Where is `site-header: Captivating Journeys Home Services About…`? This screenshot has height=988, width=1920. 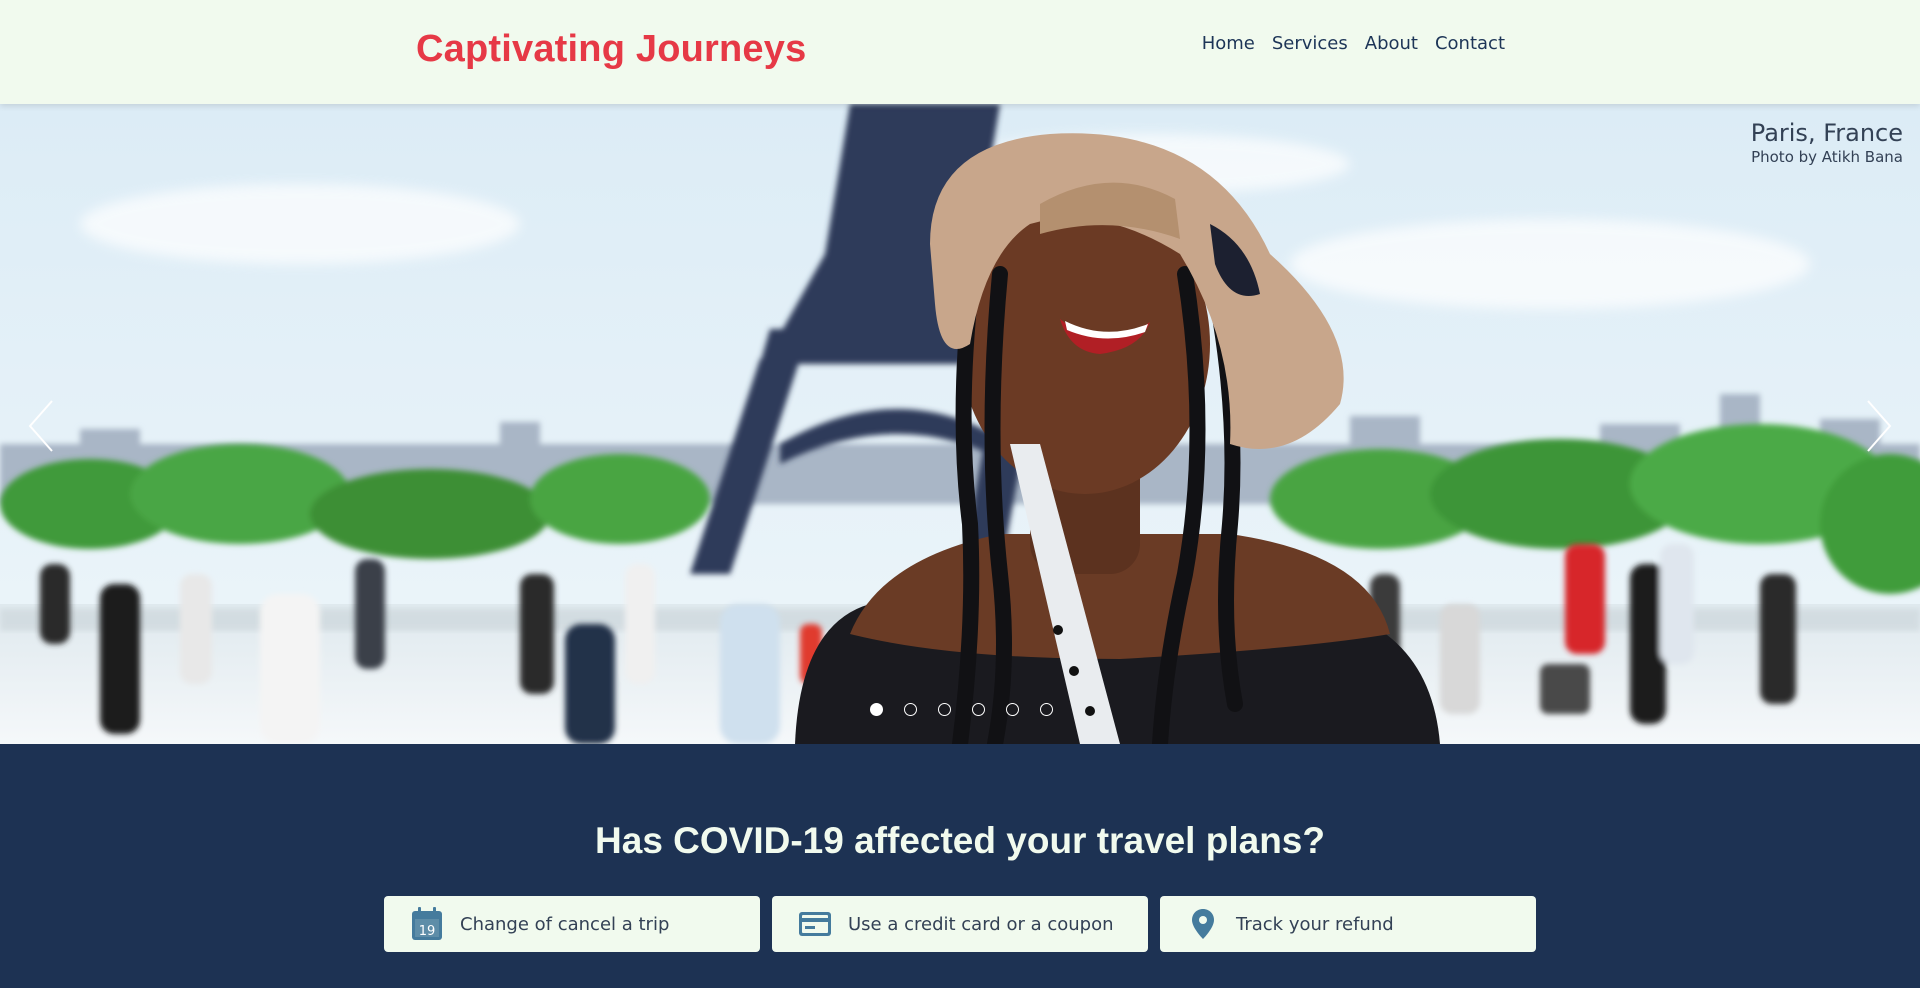 site-header: Captivating Journeys Home Services About… is located at coordinates (960, 52).